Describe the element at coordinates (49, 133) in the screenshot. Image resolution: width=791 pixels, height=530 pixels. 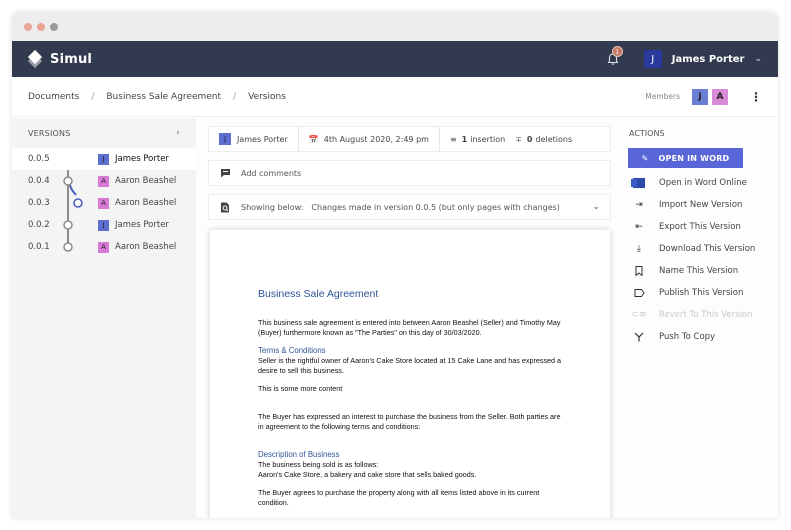
I see `versions-title: VERSIONS` at that location.